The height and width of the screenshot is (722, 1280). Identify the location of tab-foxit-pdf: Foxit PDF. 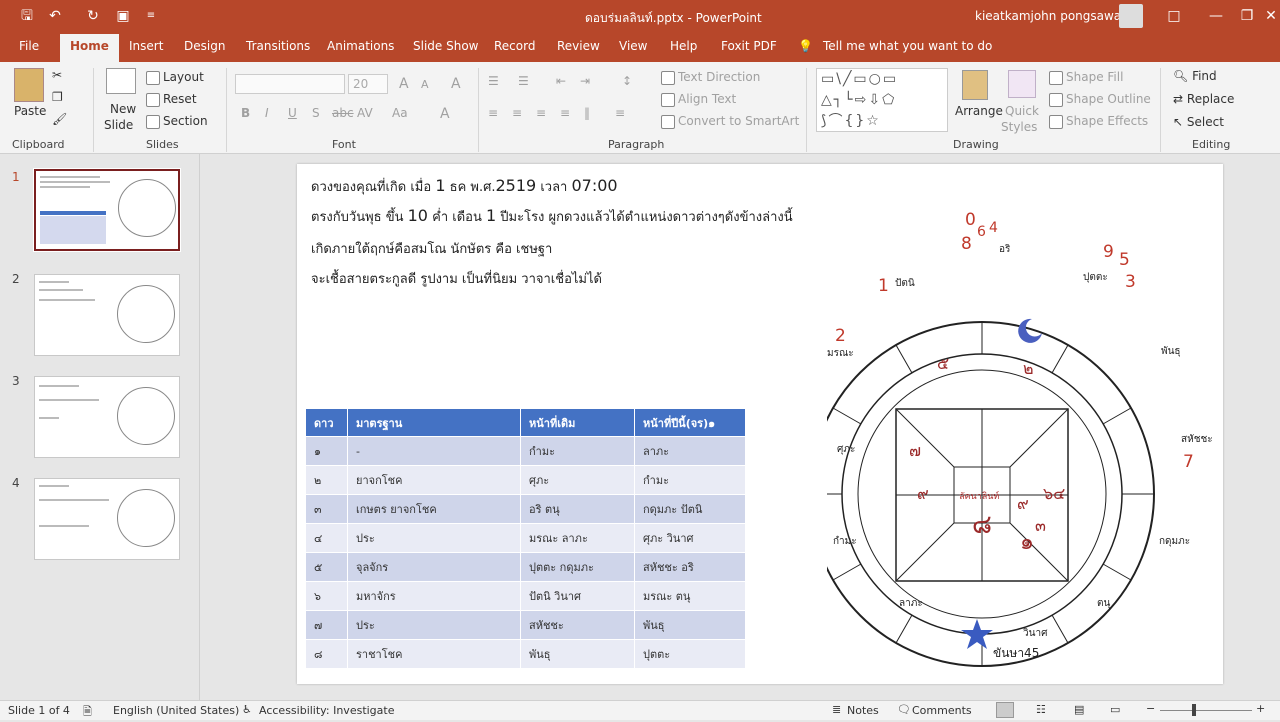
(749, 46).